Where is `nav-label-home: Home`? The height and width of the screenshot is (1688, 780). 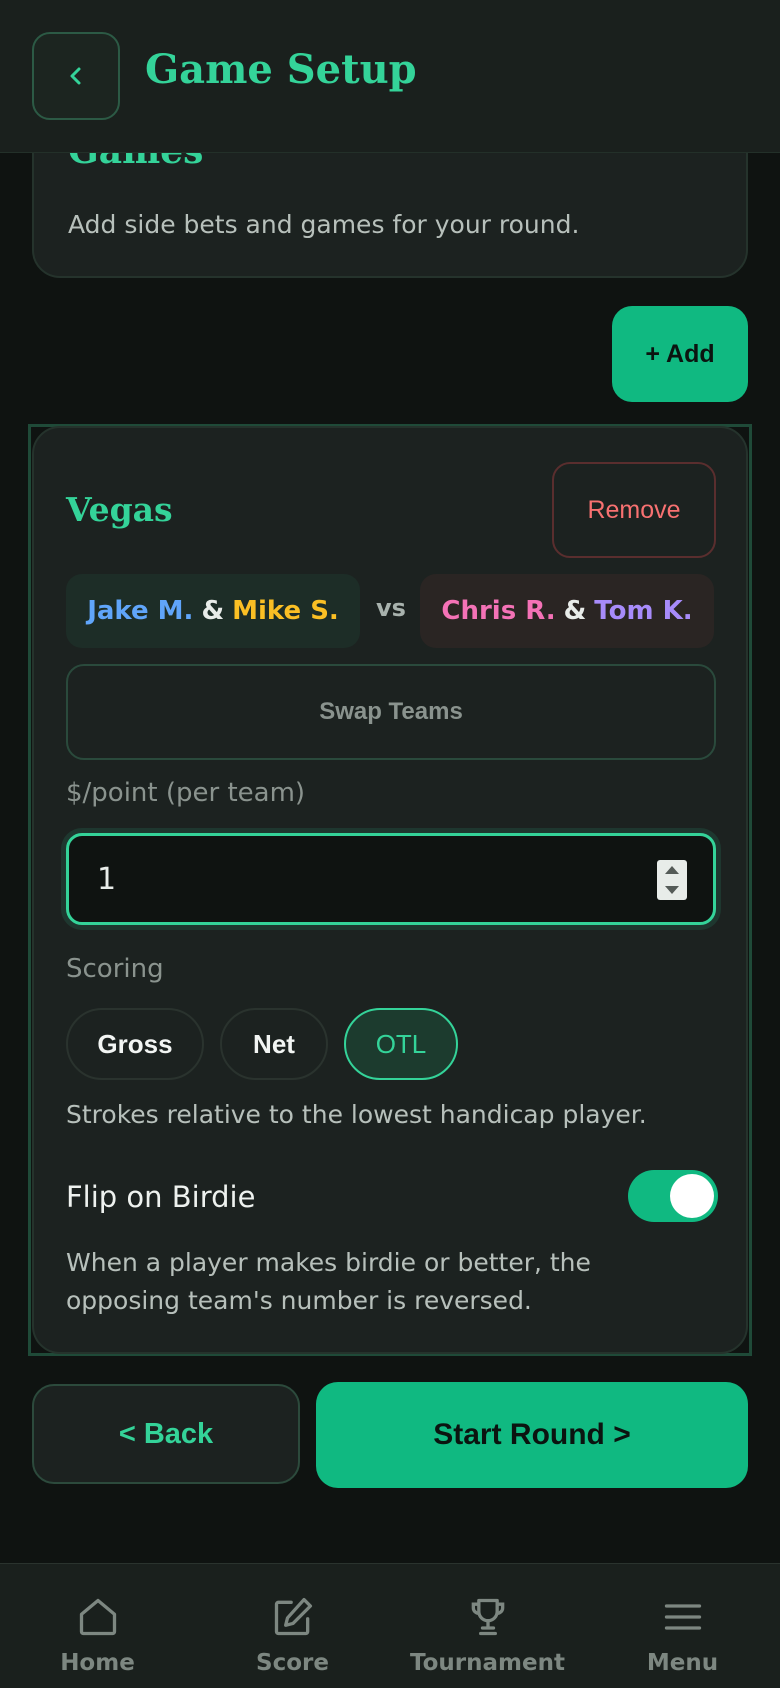 nav-label-home: Home is located at coordinates (97, 1663).